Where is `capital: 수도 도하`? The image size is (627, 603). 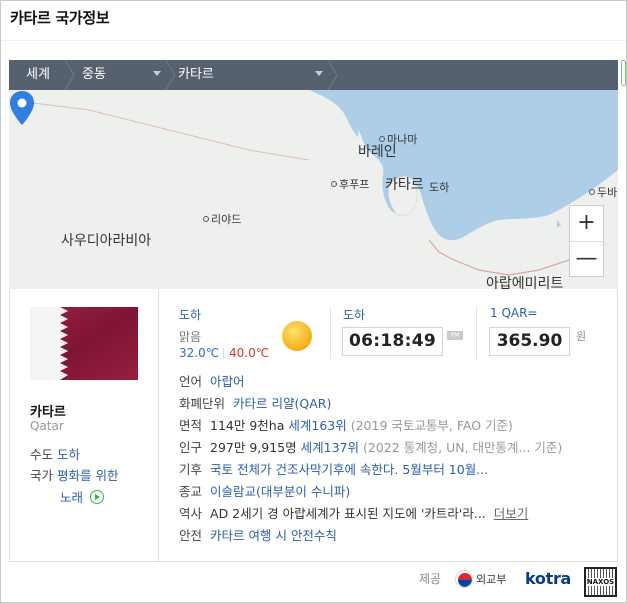 capital: 수도 도하 is located at coordinates (55, 453).